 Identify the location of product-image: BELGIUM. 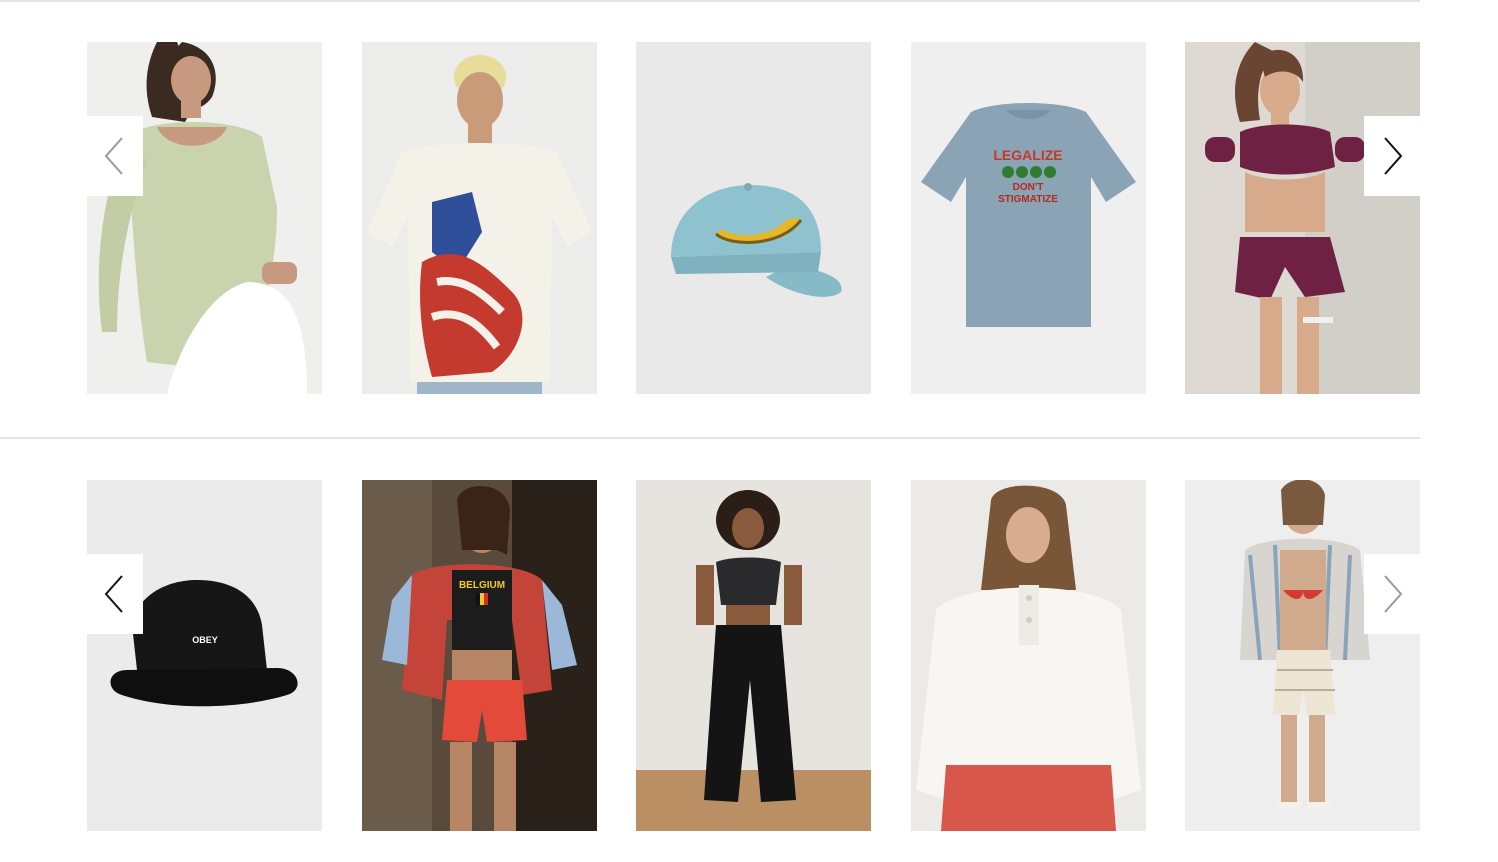
(479, 655).